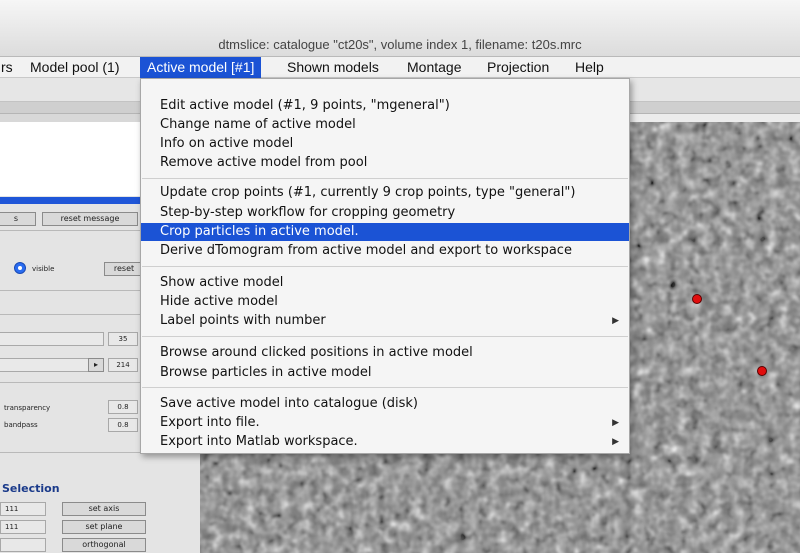 The image size is (800, 553). I want to click on menu-help: Help, so click(589, 67).